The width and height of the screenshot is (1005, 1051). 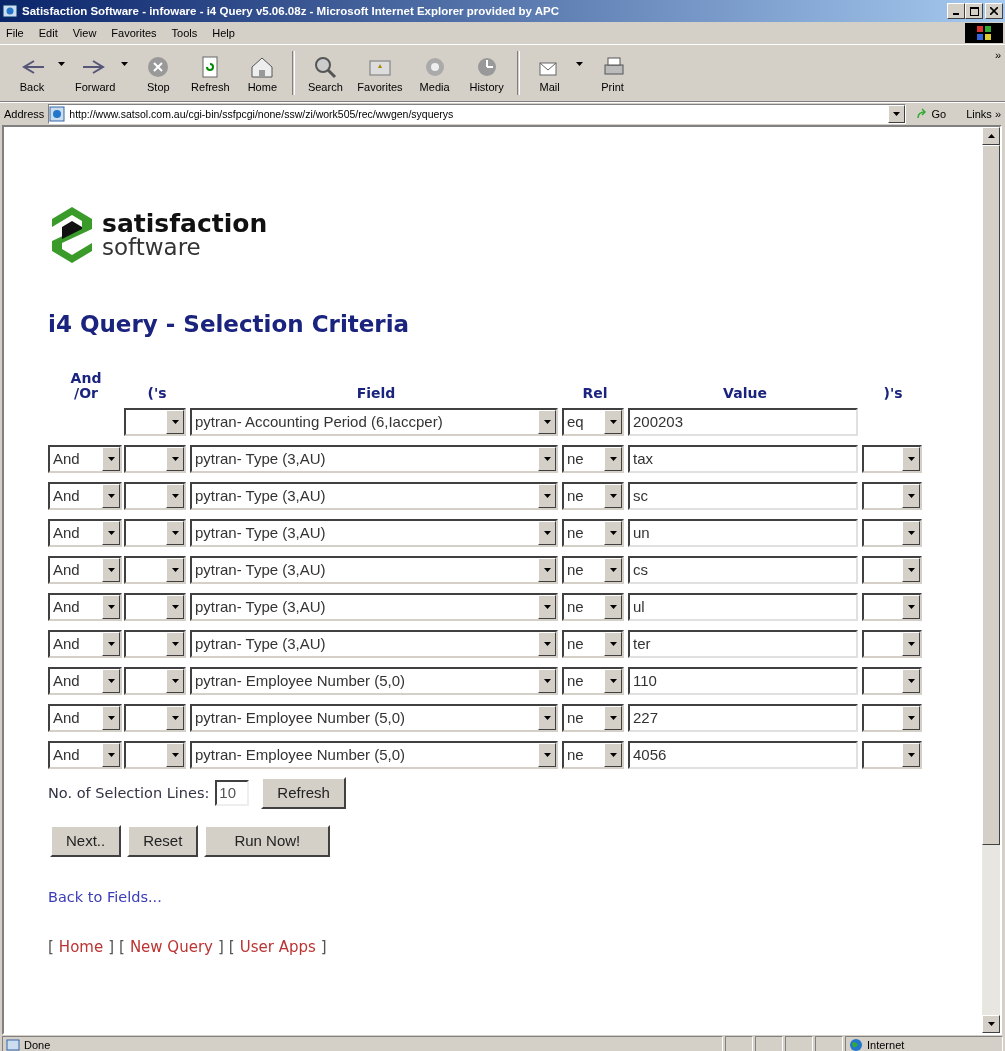 I want to click on dropdown: pytran- Accounting Period (6,Iaccper), so click(x=374, y=421).